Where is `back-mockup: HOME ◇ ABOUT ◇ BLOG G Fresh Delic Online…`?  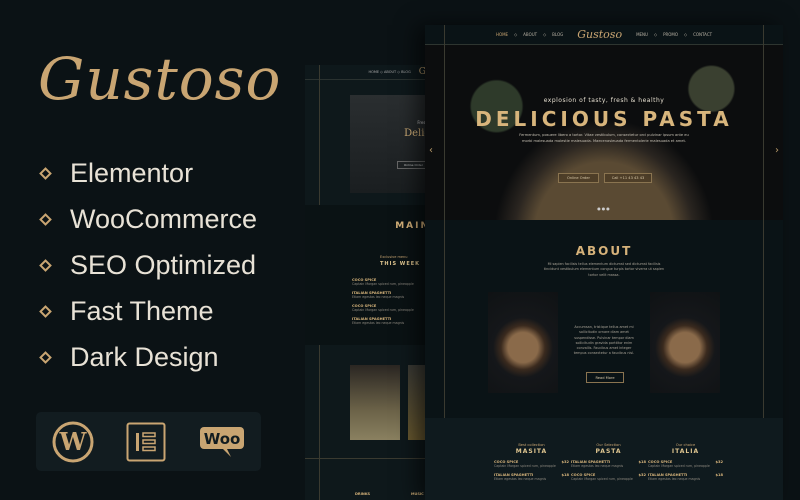 back-mockup: HOME ◇ ABOUT ◇ BLOG G Fresh Delic Online… is located at coordinates (367, 282).